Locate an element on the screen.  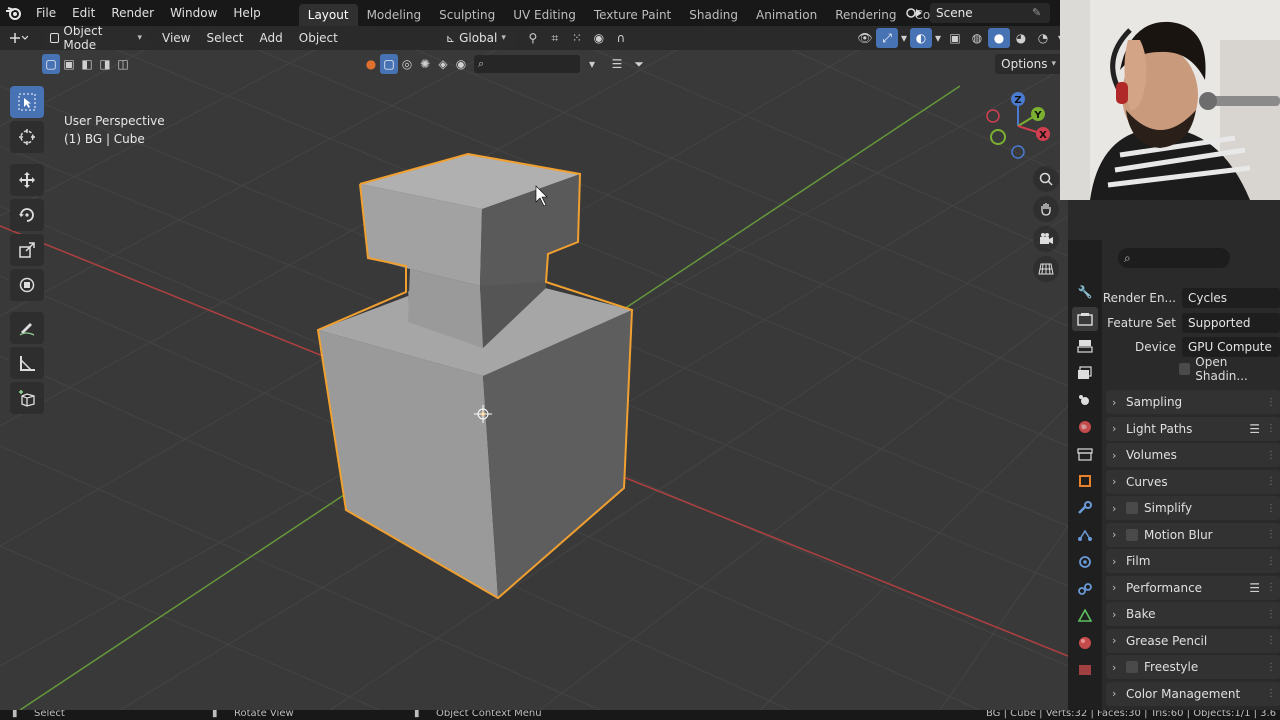
panel-volumes: › Volumes ⋮ is located at coordinates (1193, 455).